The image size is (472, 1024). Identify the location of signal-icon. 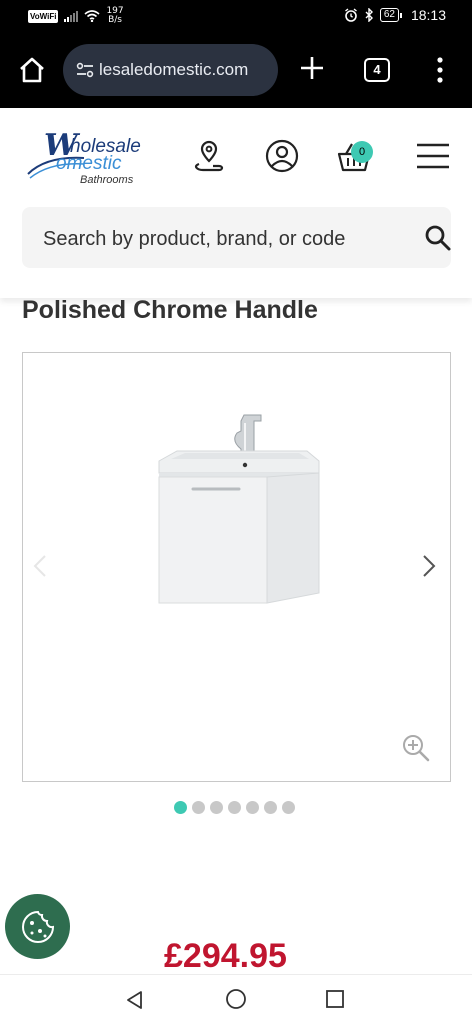
(71, 16).